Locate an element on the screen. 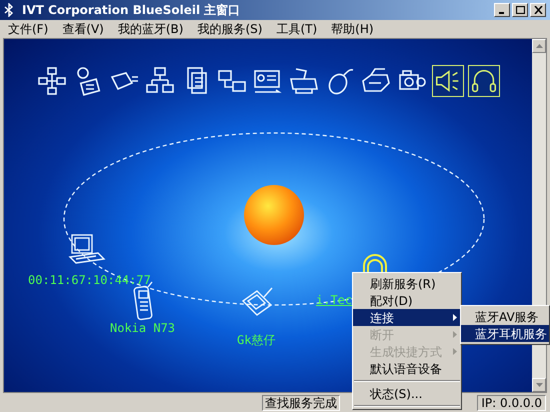 The image size is (550, 412). context-menu-item: 配对(D) is located at coordinates (407, 300).